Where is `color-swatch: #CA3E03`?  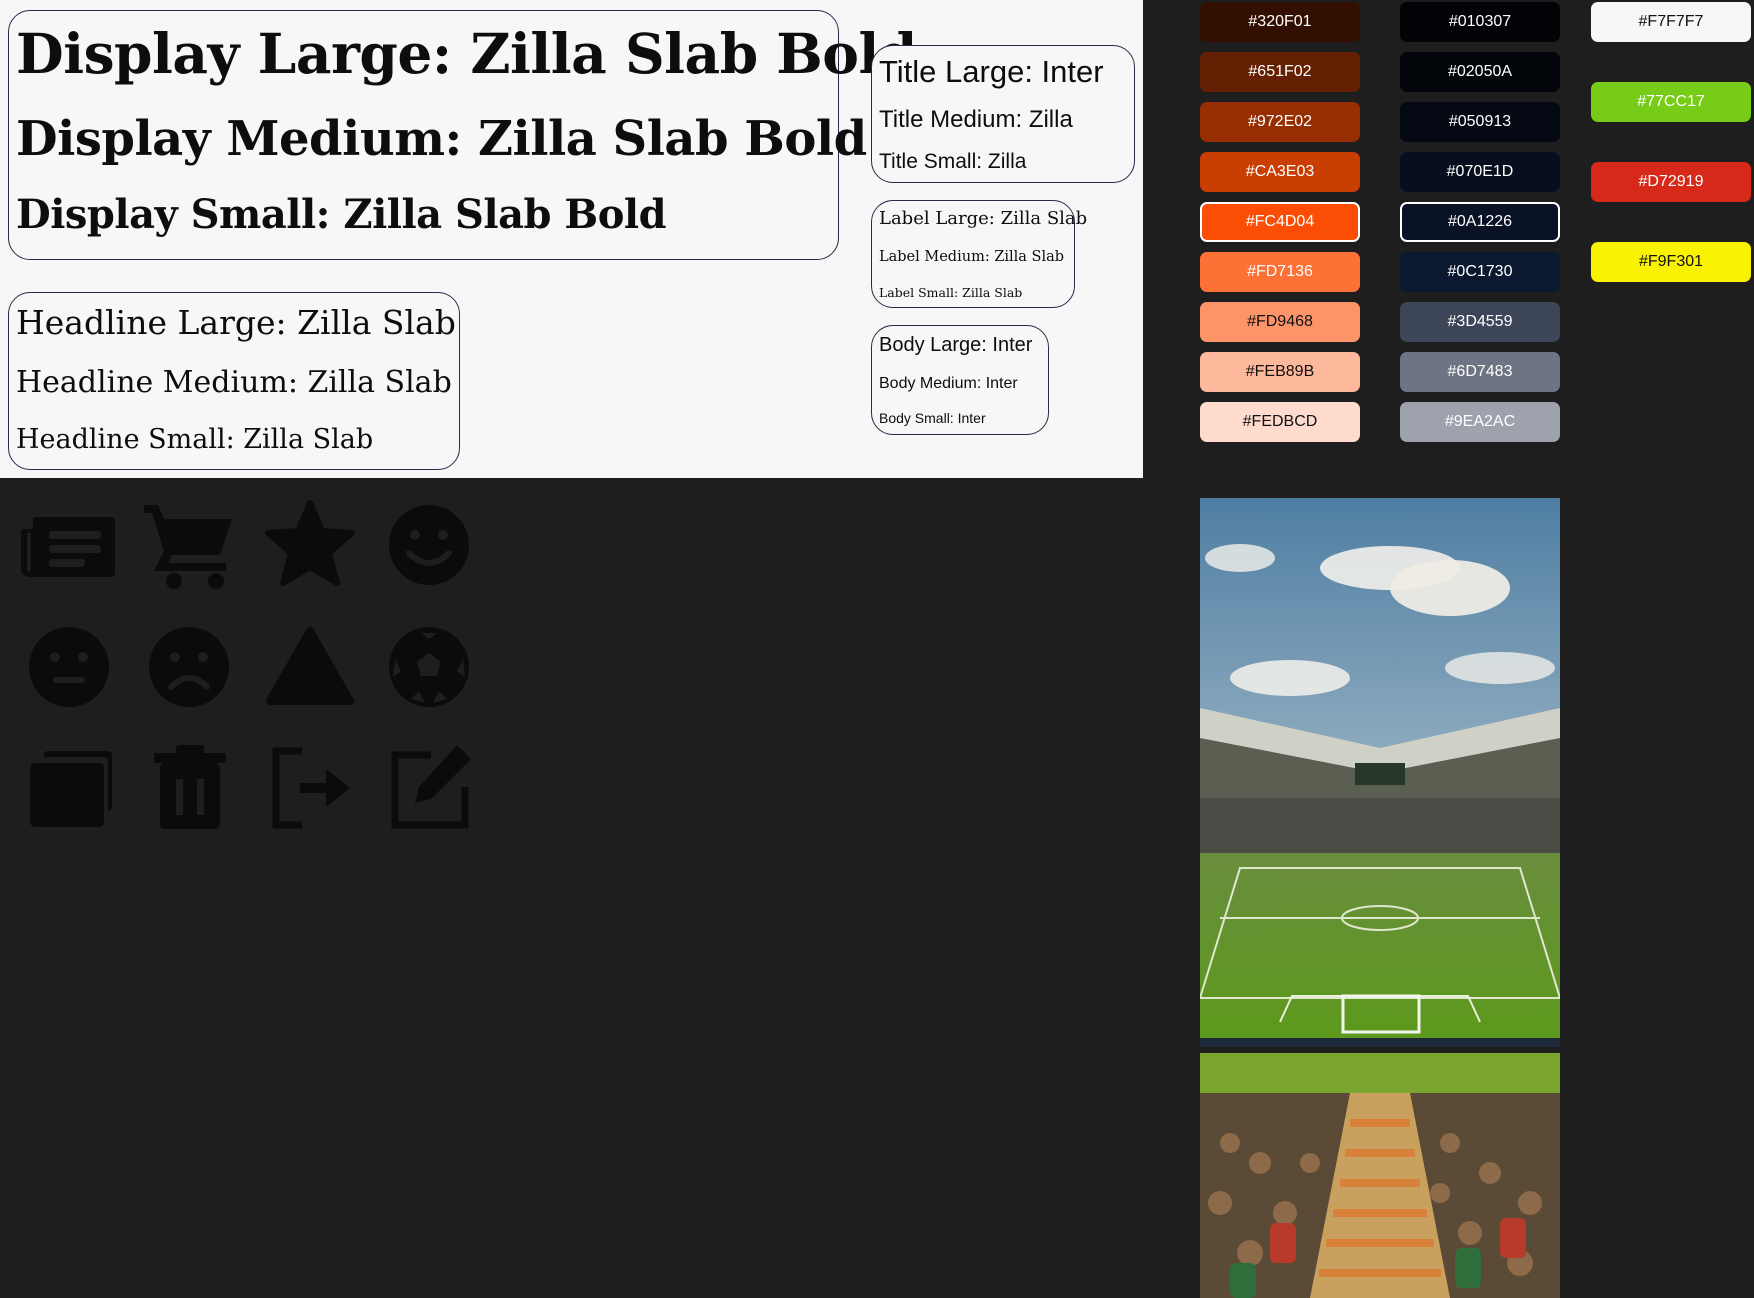 color-swatch: #CA3E03 is located at coordinates (1280, 172).